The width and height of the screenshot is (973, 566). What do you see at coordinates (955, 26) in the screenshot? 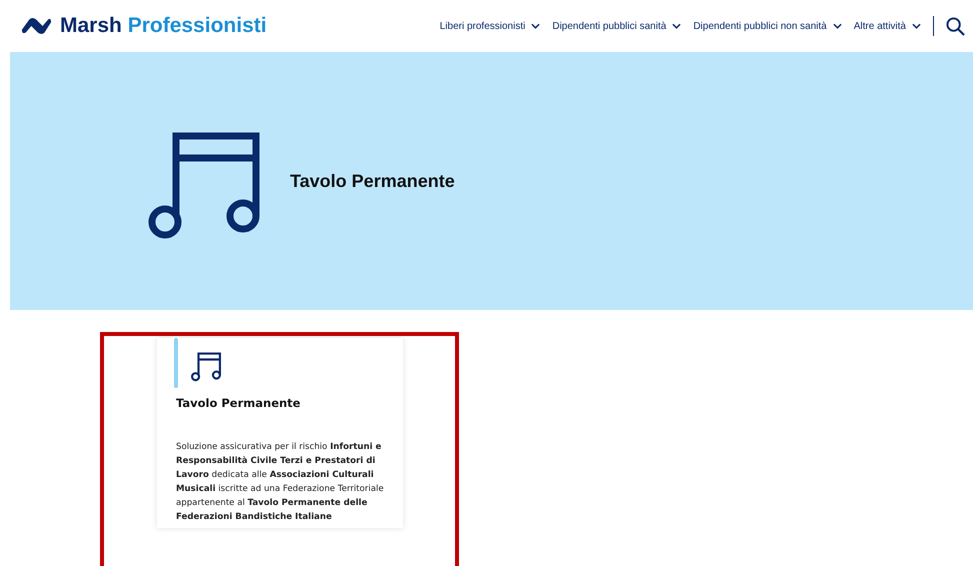
I see `search-icon` at bounding box center [955, 26].